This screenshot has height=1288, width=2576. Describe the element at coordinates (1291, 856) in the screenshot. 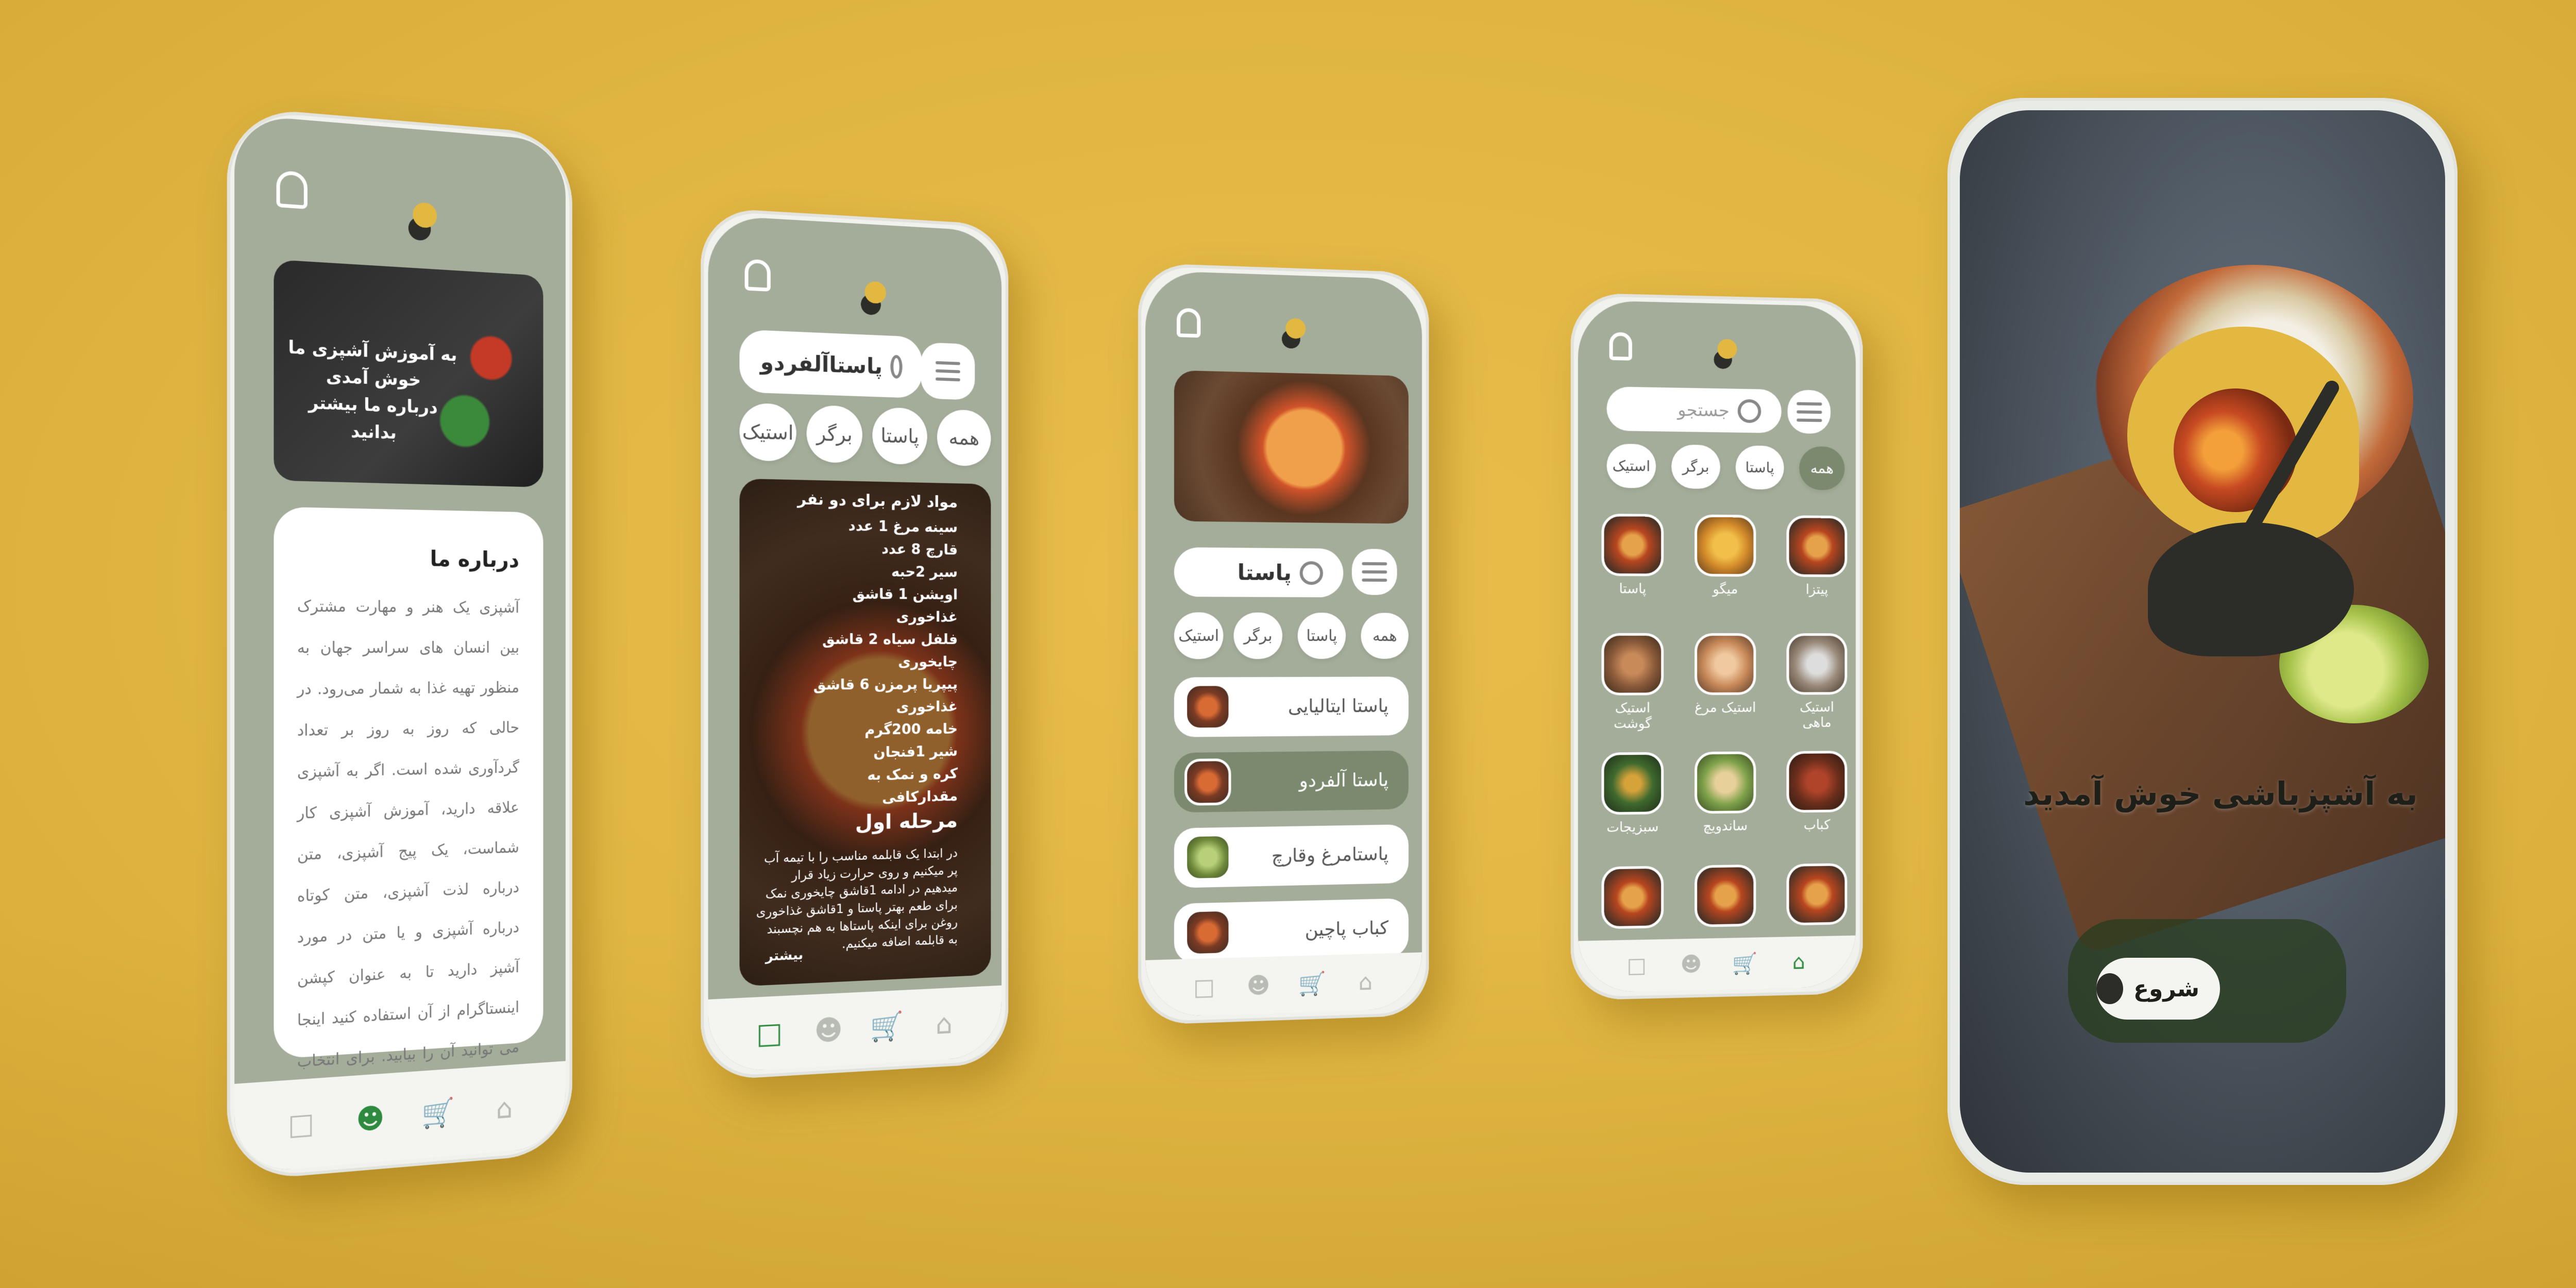

I see `list-item: پاستامرغ وقارچ` at that location.